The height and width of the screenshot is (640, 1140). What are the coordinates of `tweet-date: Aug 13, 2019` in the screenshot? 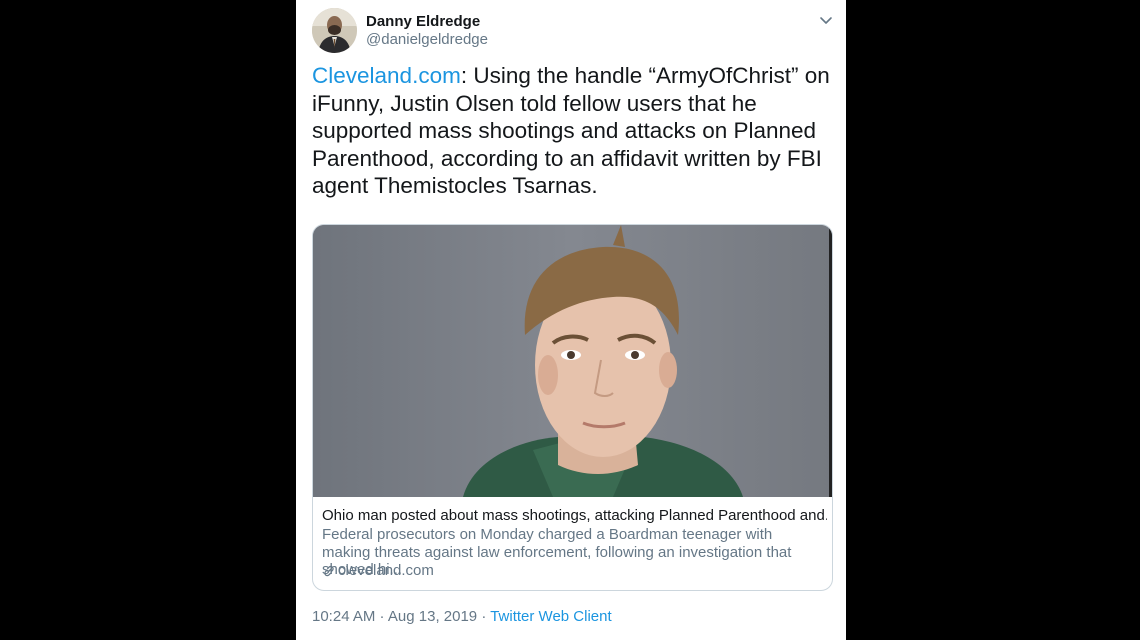 It's located at (432, 616).